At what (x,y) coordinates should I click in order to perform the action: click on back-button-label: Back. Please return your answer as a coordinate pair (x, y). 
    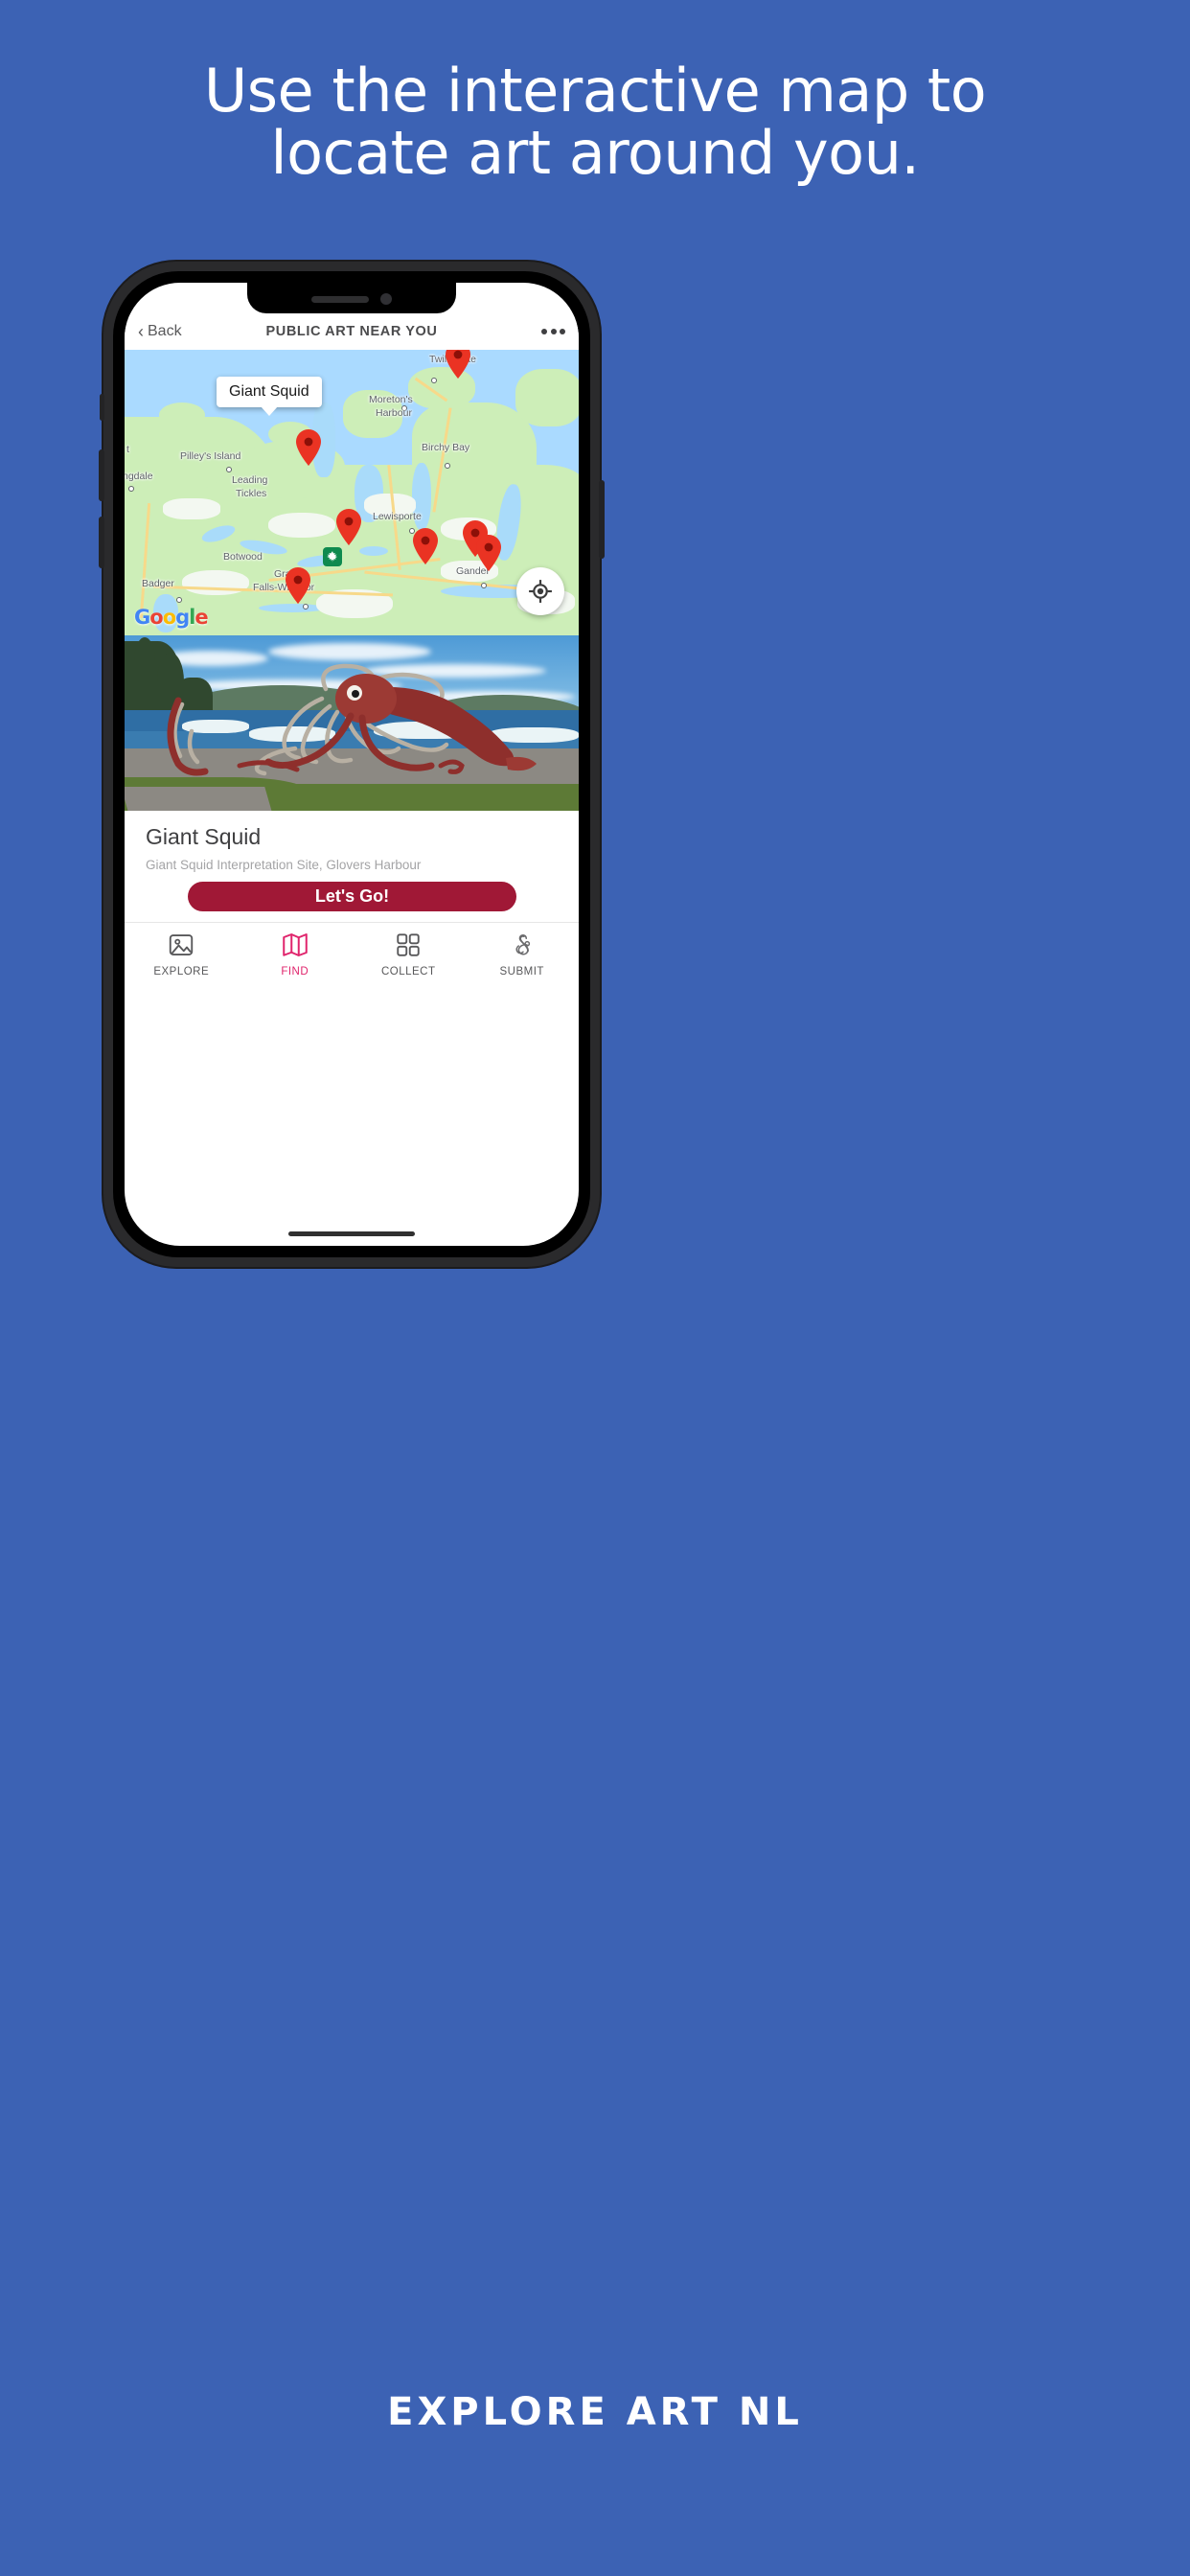
    Looking at the image, I should click on (165, 331).